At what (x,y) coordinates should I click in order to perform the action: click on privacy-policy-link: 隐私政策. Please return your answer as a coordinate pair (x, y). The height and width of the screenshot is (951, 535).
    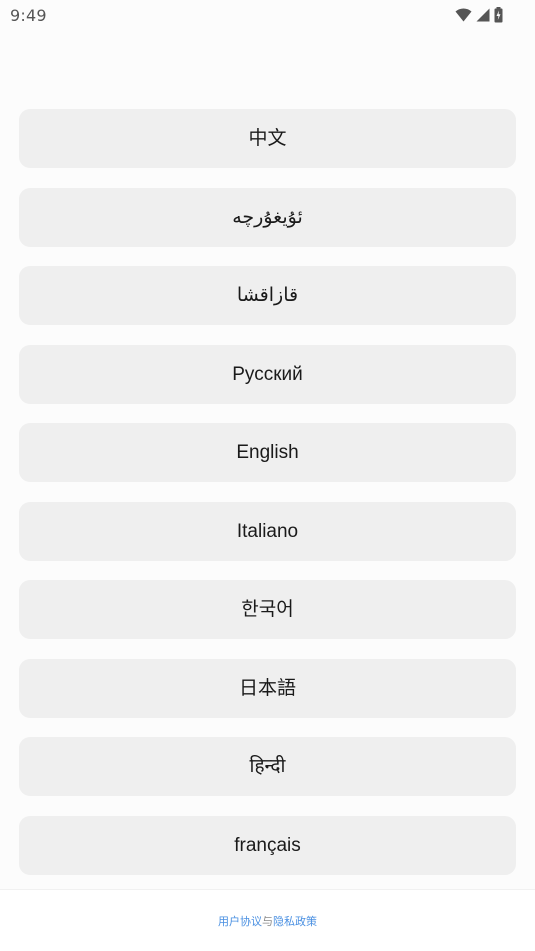
    Looking at the image, I should click on (295, 921).